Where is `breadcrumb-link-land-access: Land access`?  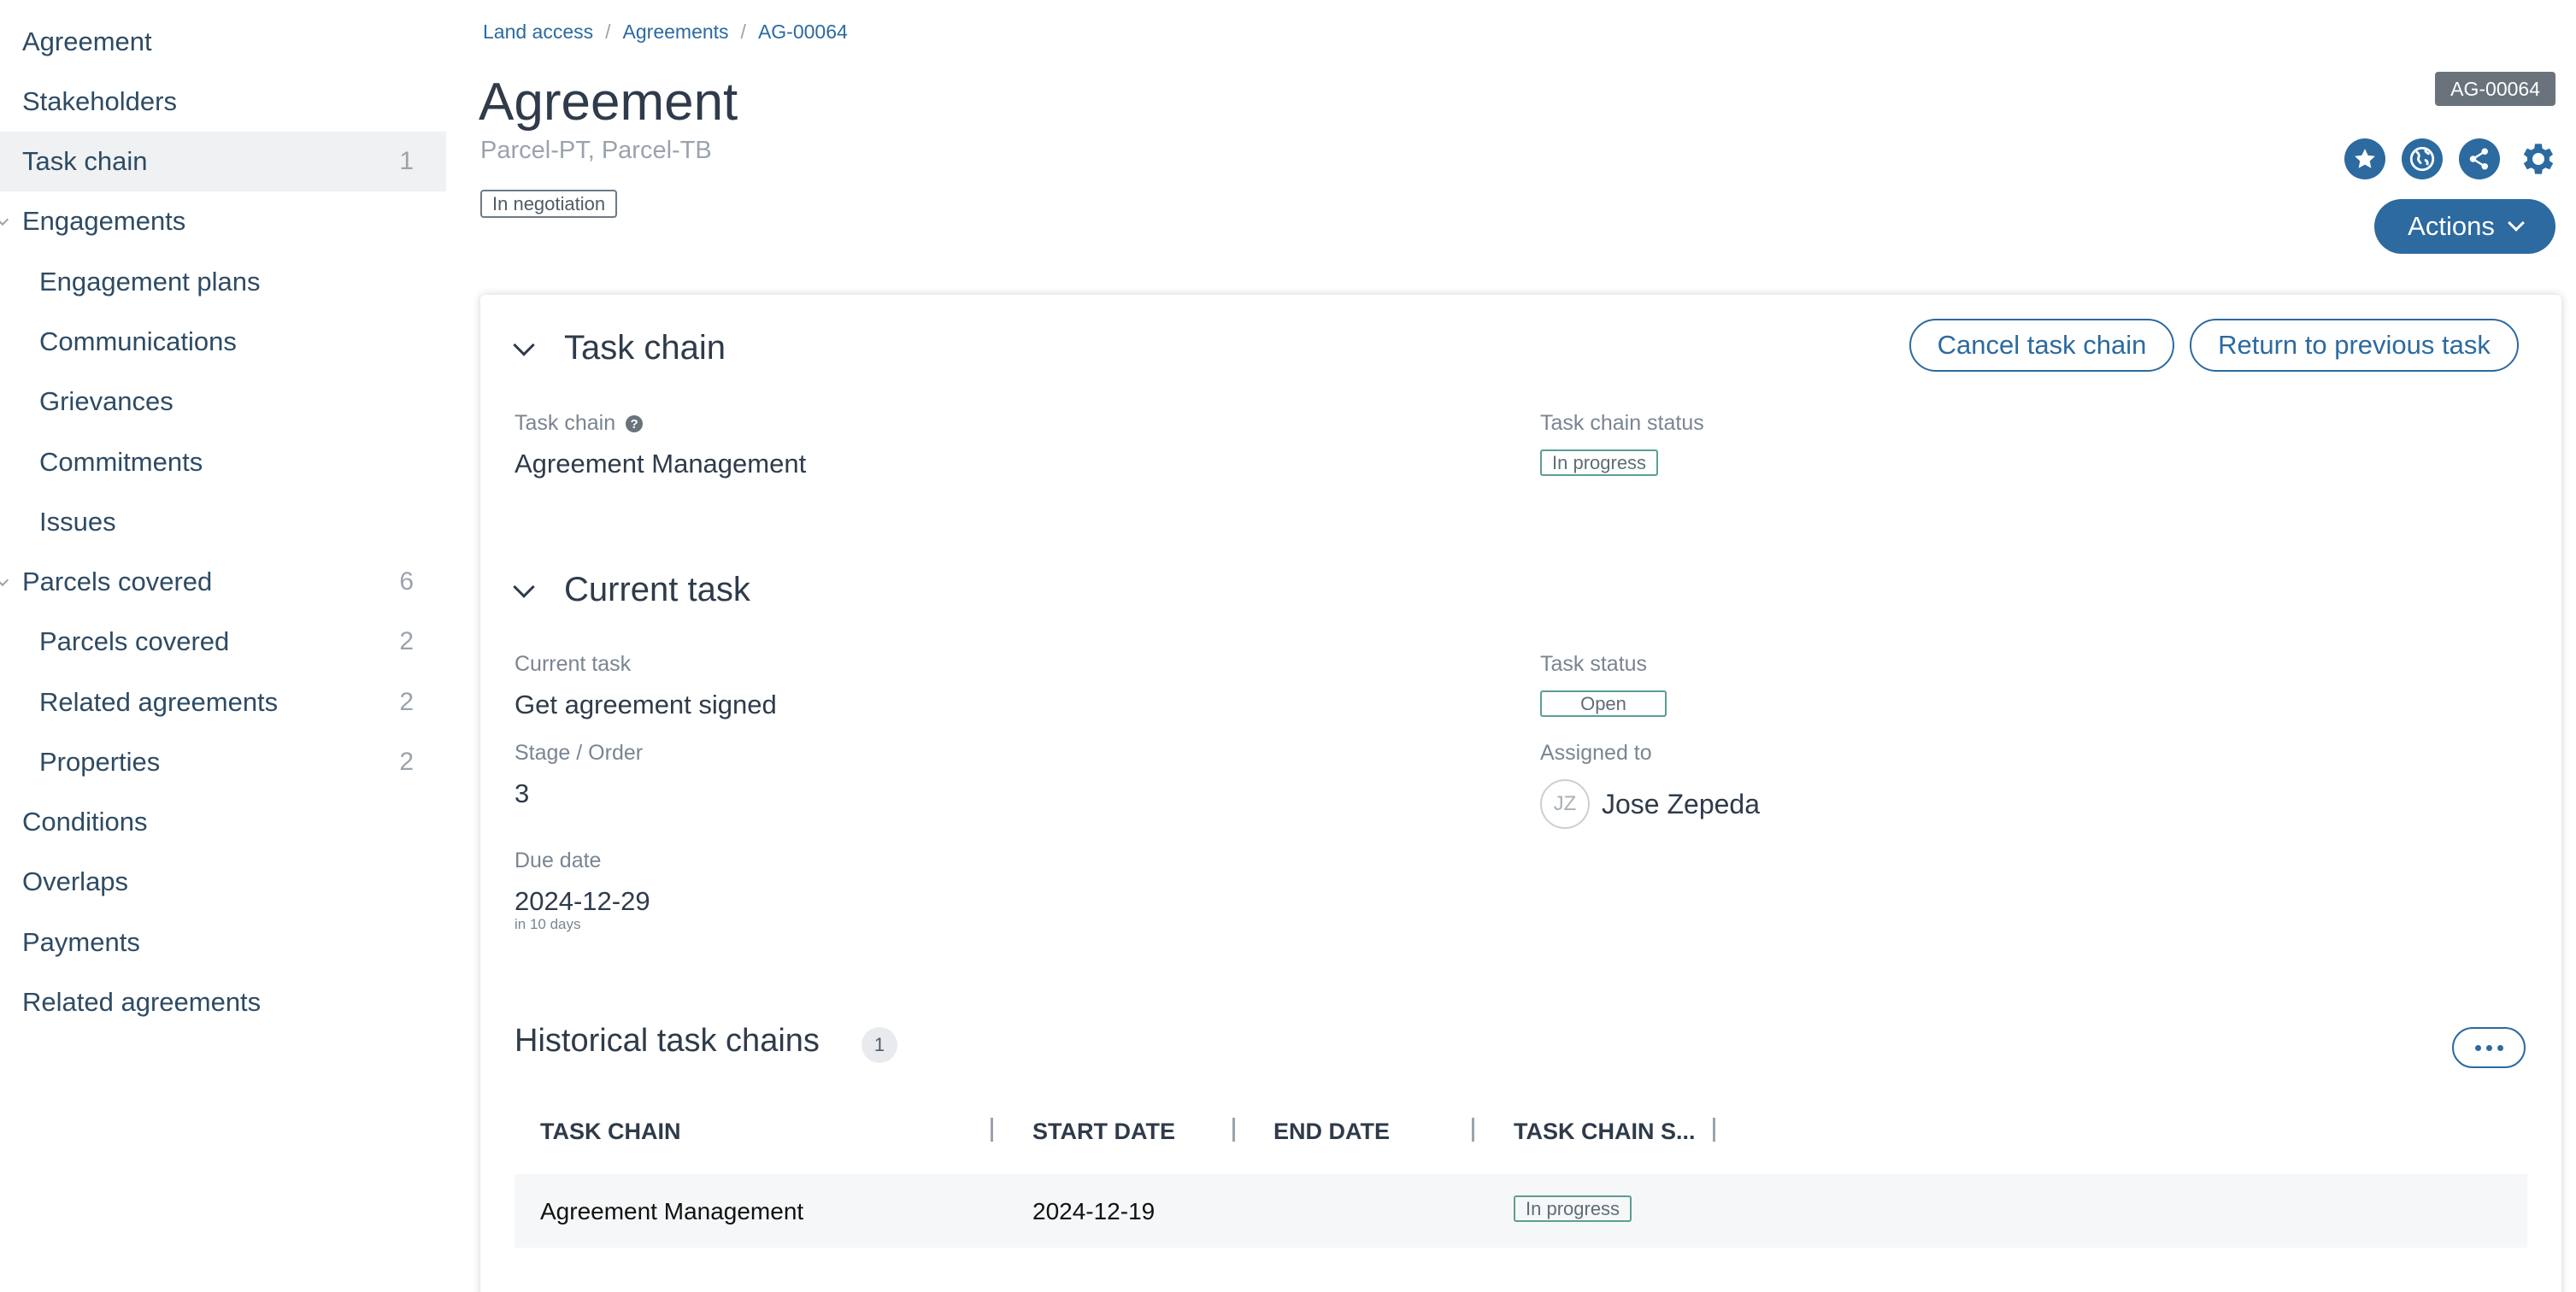
breadcrumb-link-land-access: Land access is located at coordinates (538, 32).